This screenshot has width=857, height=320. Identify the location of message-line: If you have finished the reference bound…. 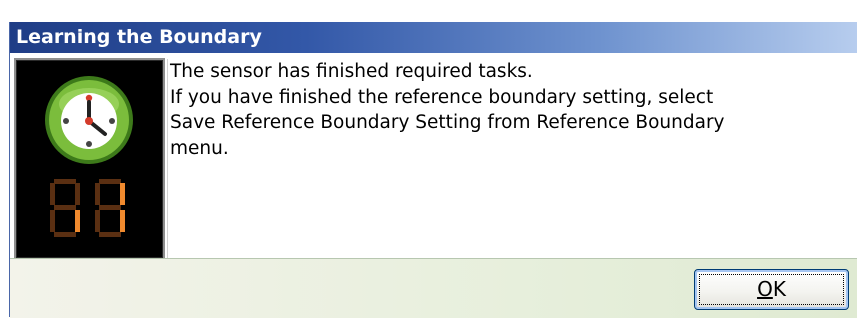
(442, 97).